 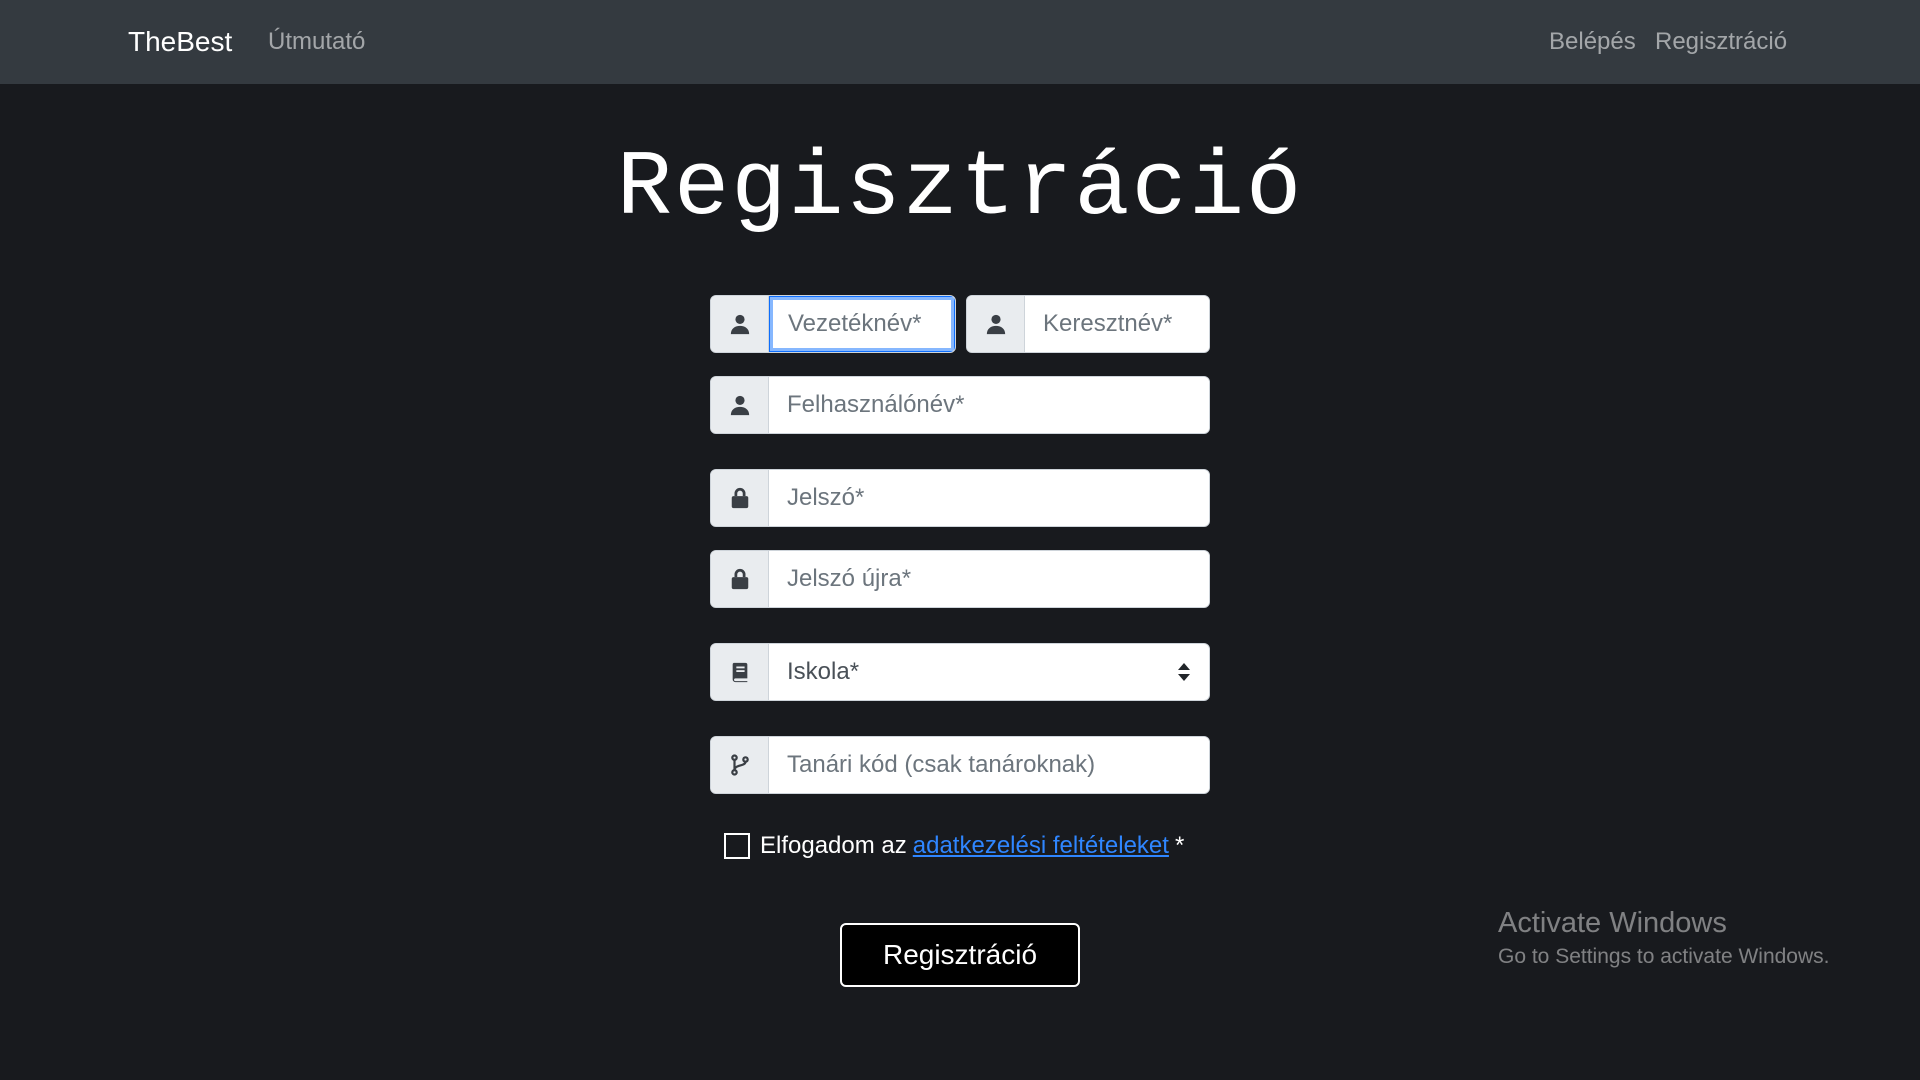 What do you see at coordinates (740, 765) in the screenshot?
I see `code-branch-icon` at bounding box center [740, 765].